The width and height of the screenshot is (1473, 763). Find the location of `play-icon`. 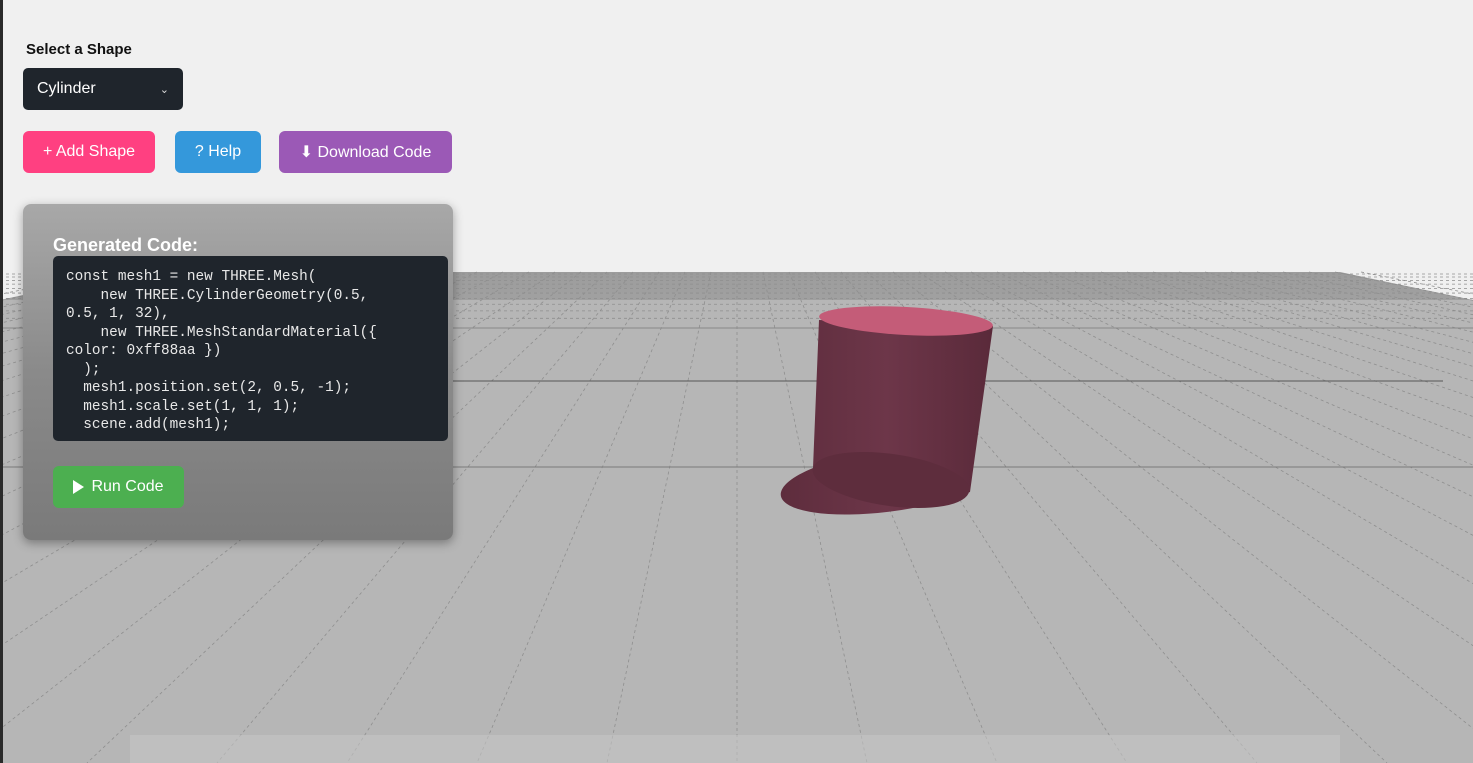

play-icon is located at coordinates (79, 487).